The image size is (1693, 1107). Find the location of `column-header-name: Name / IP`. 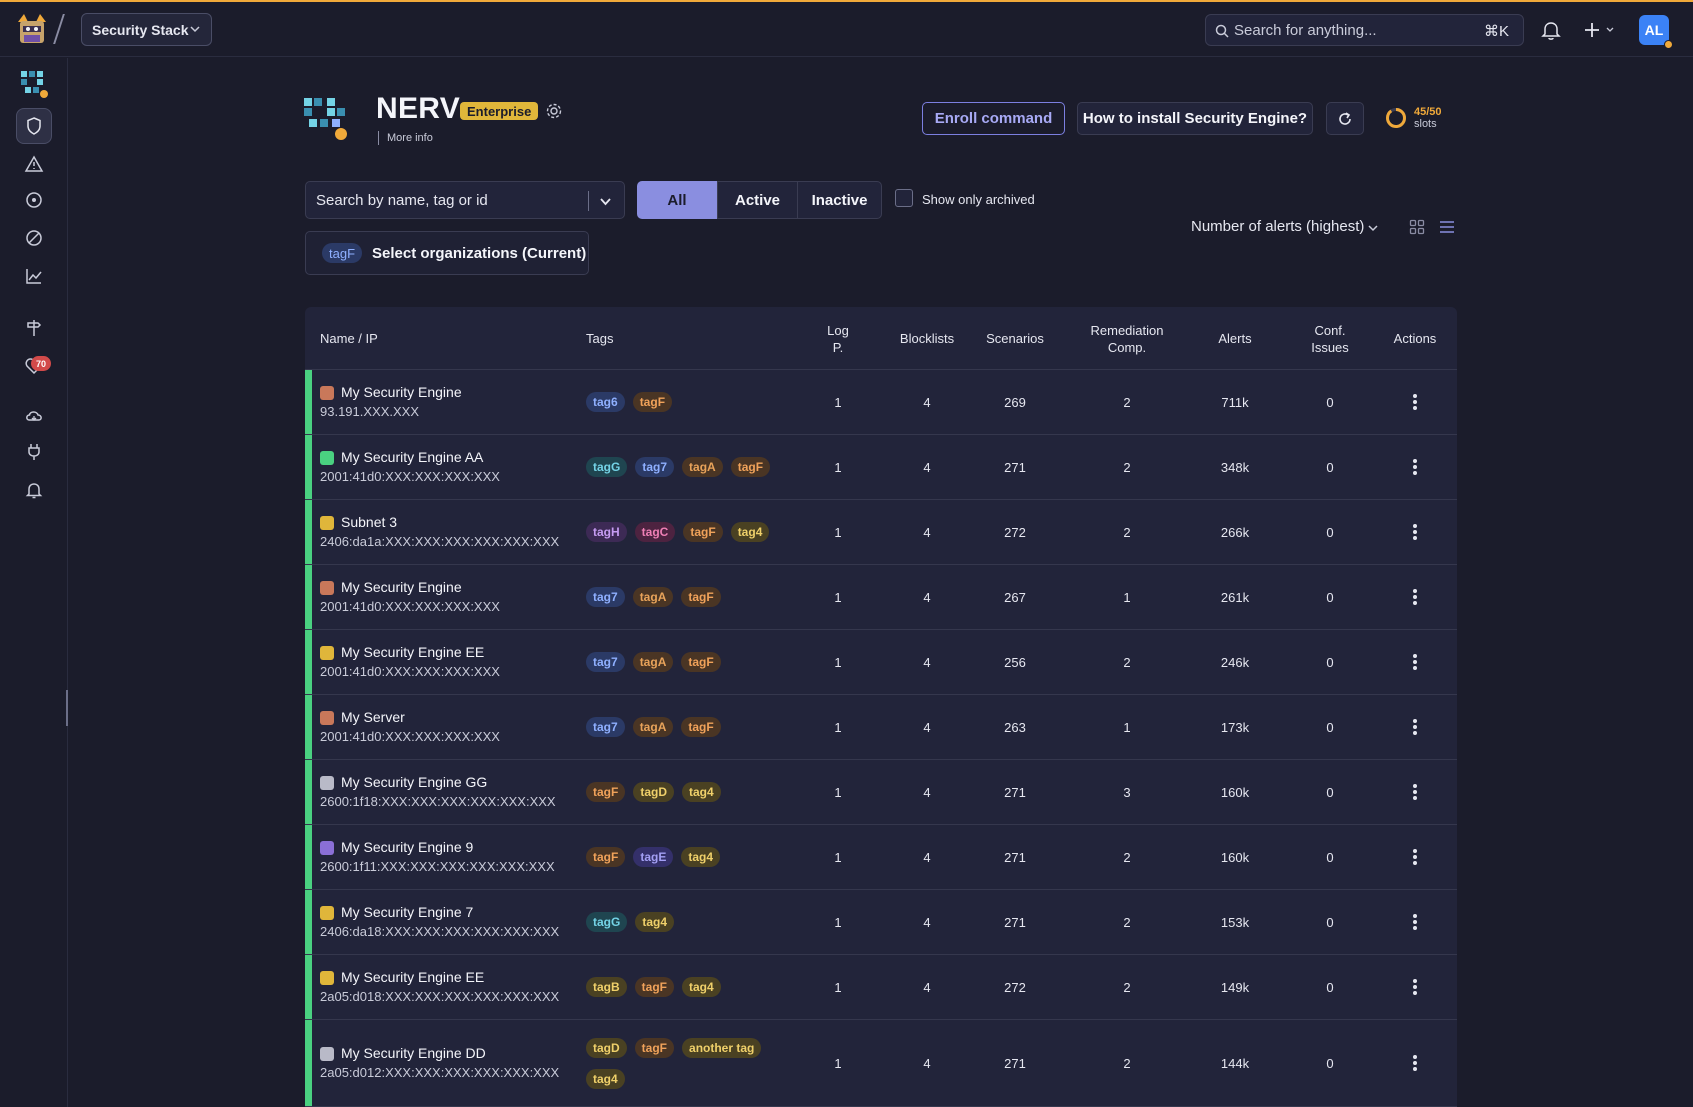

column-header-name: Name / IP is located at coordinates (349, 338).